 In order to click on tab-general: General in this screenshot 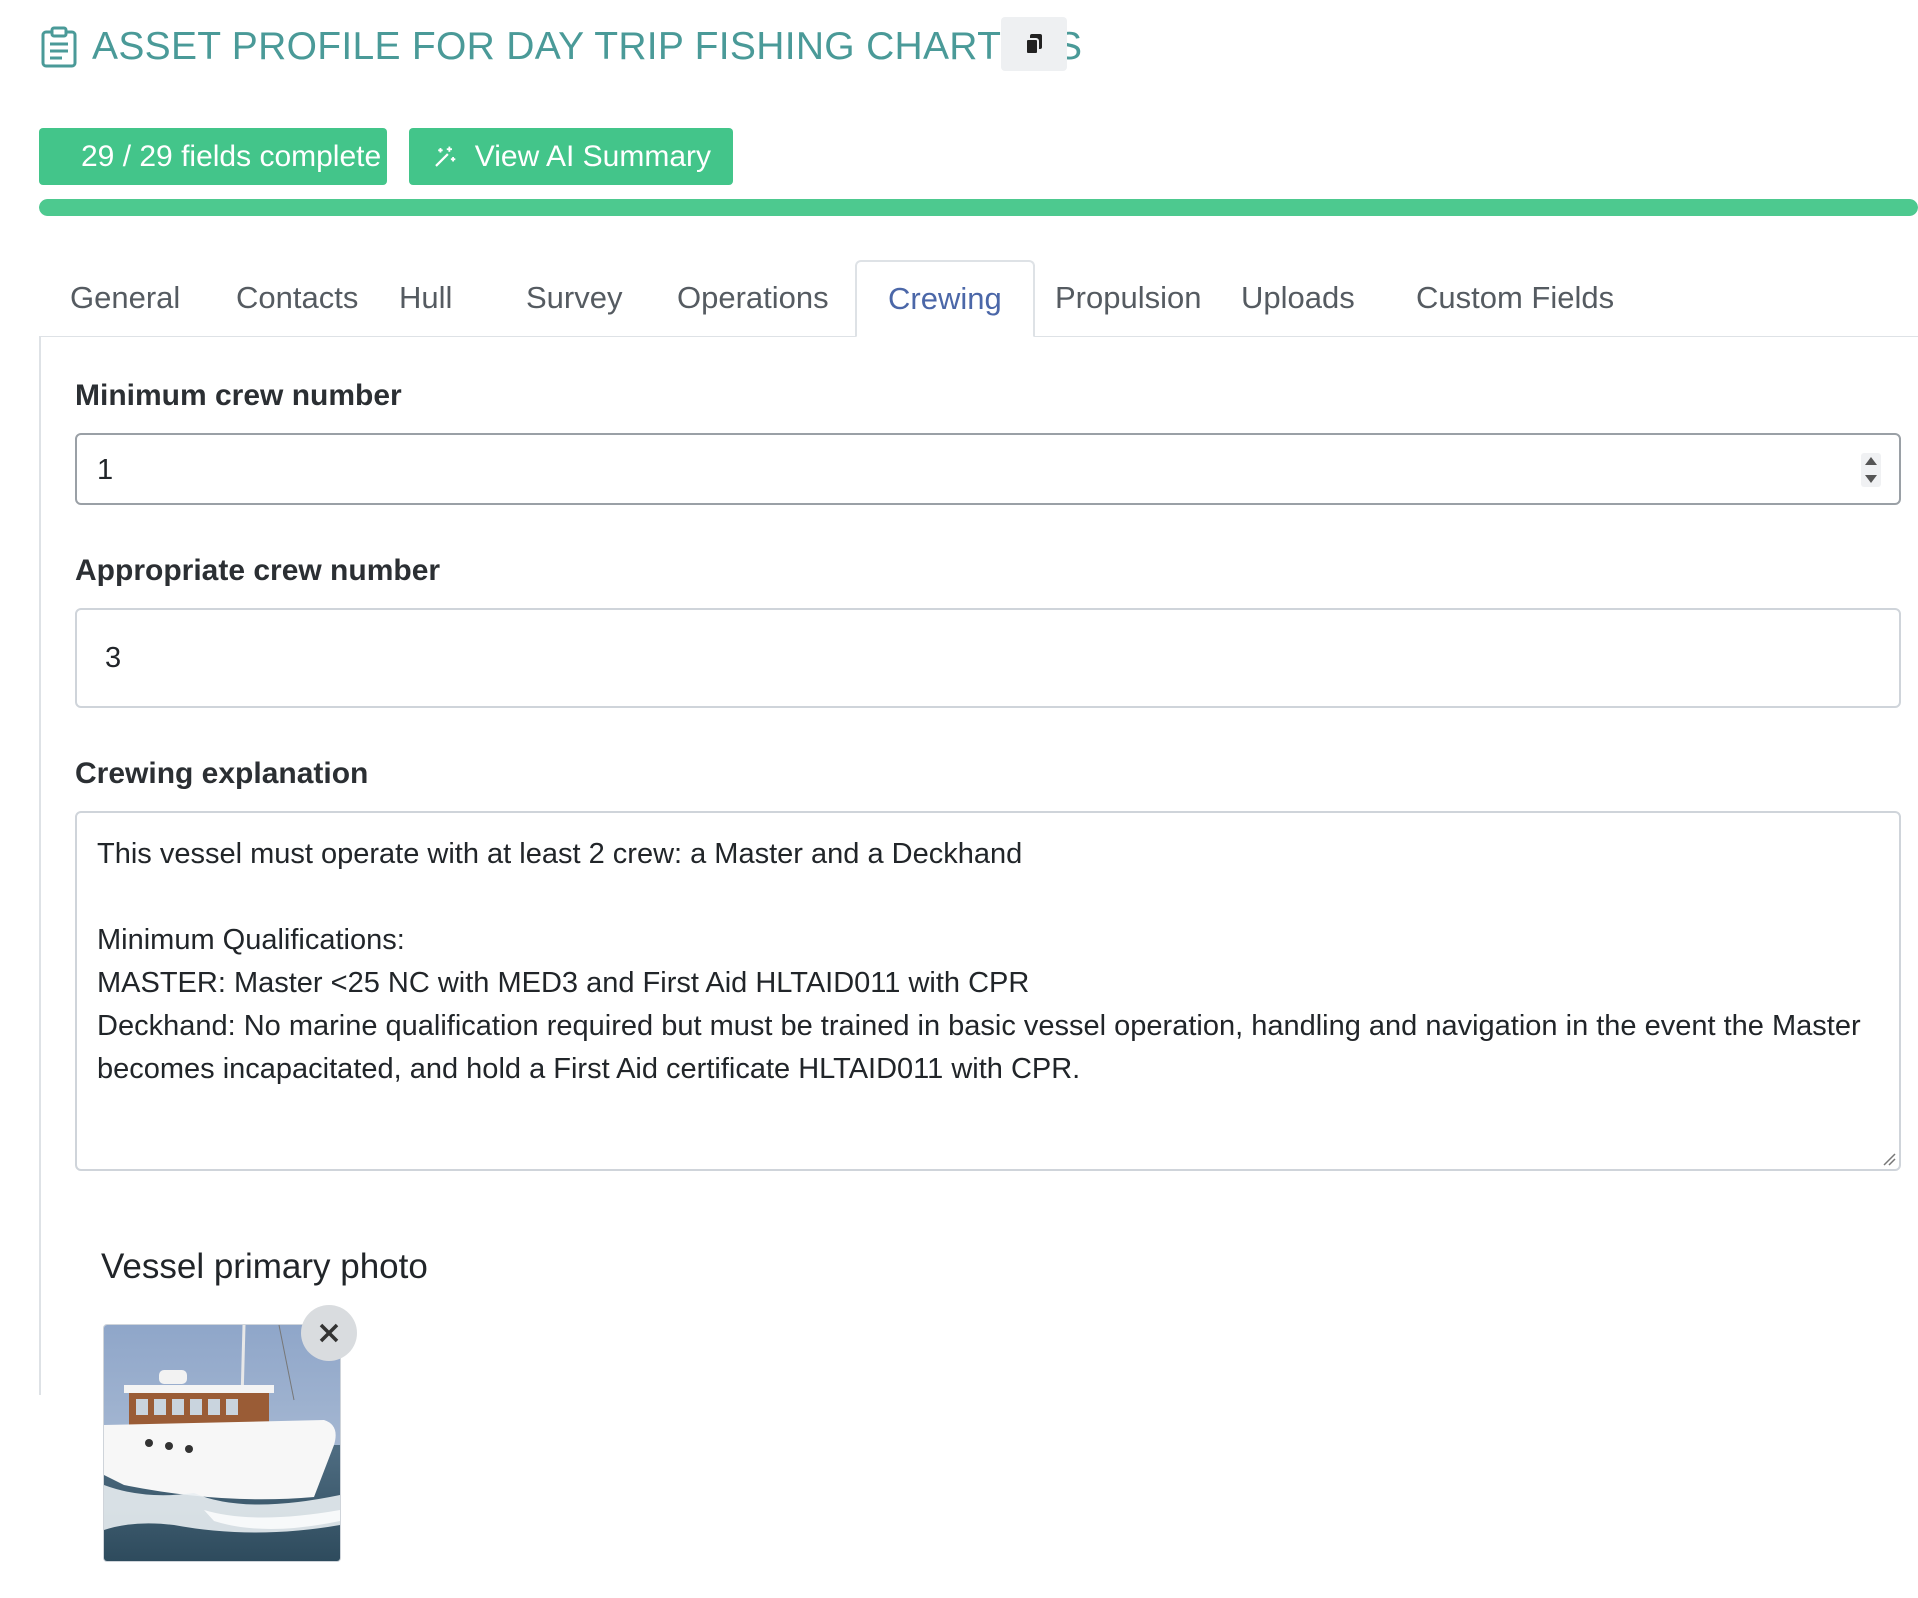, I will do `click(125, 298)`.